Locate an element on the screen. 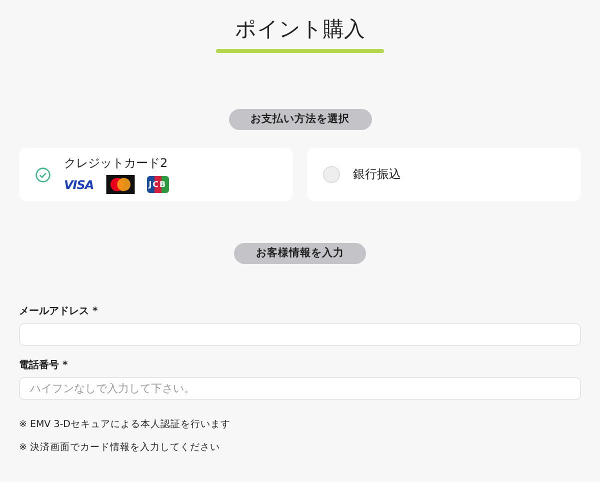 The image size is (600, 482). payment-option: 銀行振込 is located at coordinates (444, 174).